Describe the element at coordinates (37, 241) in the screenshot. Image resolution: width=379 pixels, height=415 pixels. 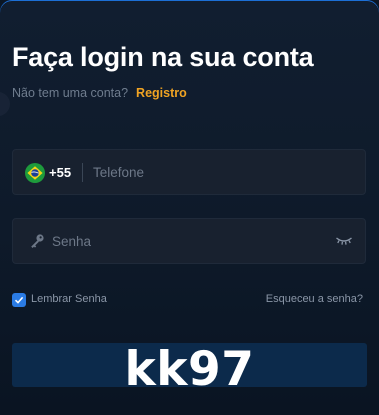
I see `key-icon` at that location.